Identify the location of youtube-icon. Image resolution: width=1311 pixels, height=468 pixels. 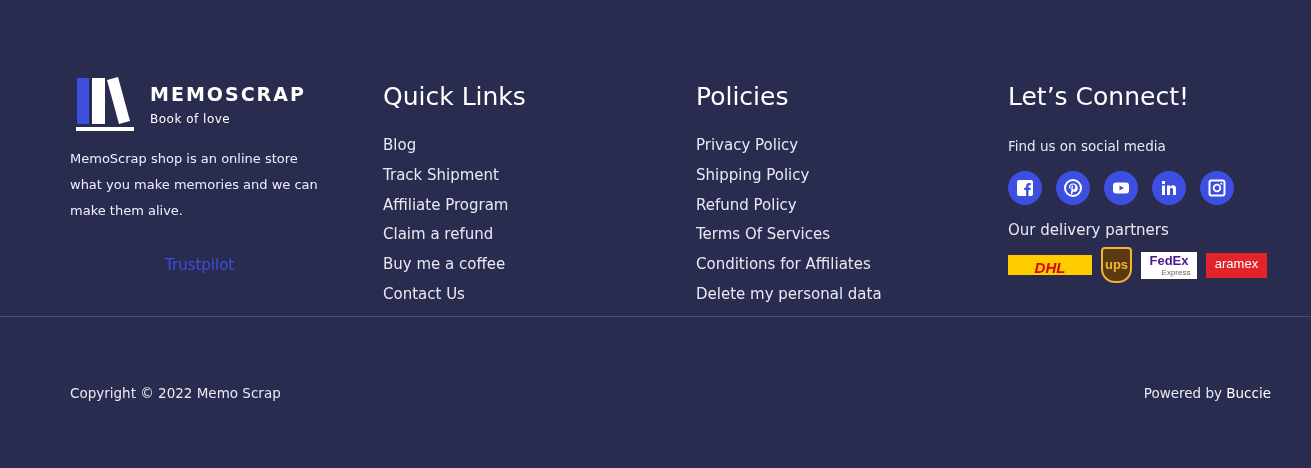
(1121, 188).